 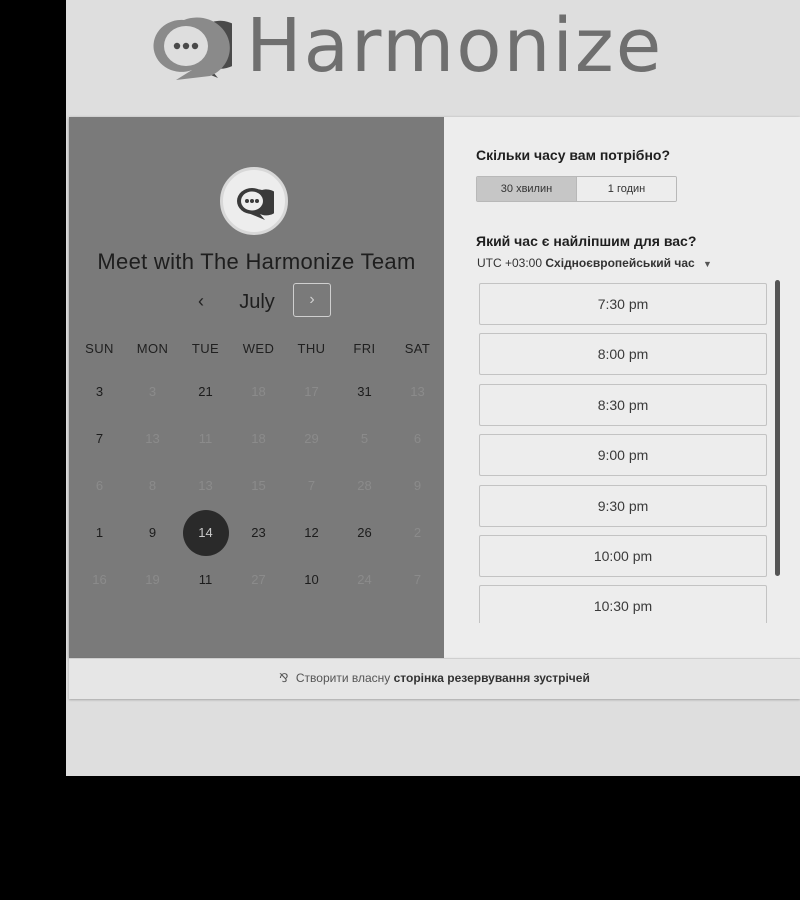 I want to click on slot-list-scrollbar, so click(x=777, y=428).